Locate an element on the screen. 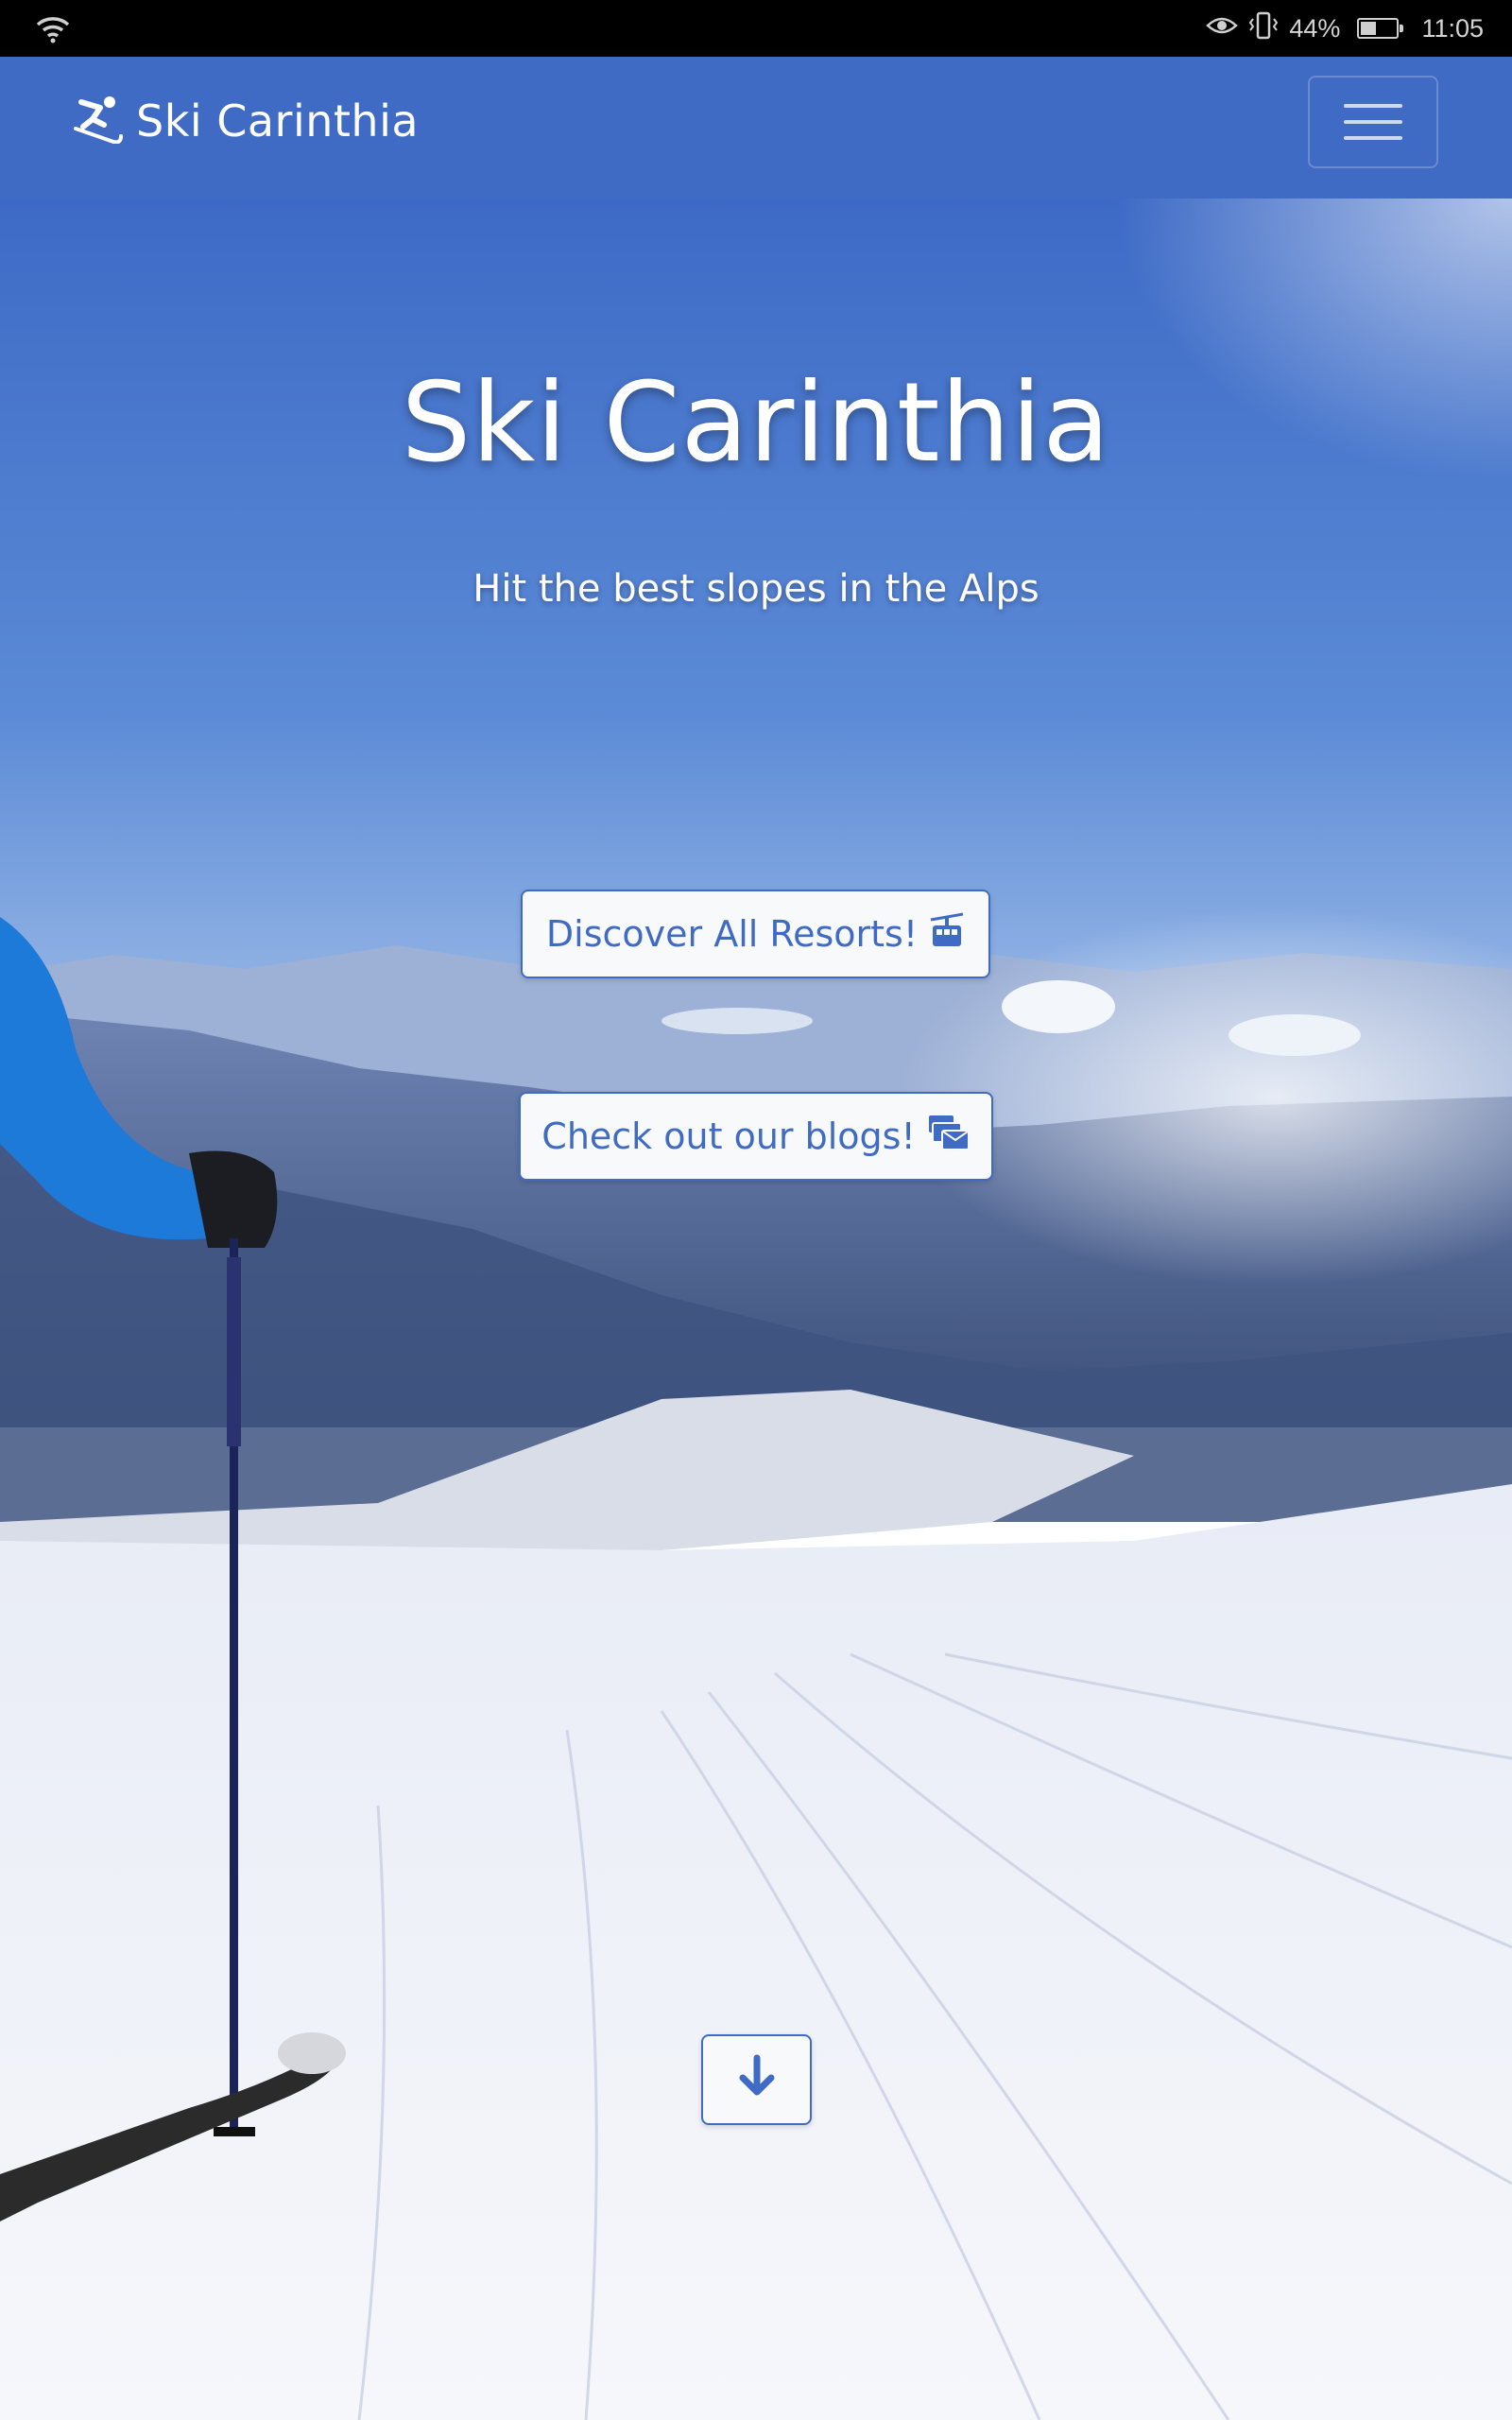  menu-toggle-button is located at coordinates (1373, 122).